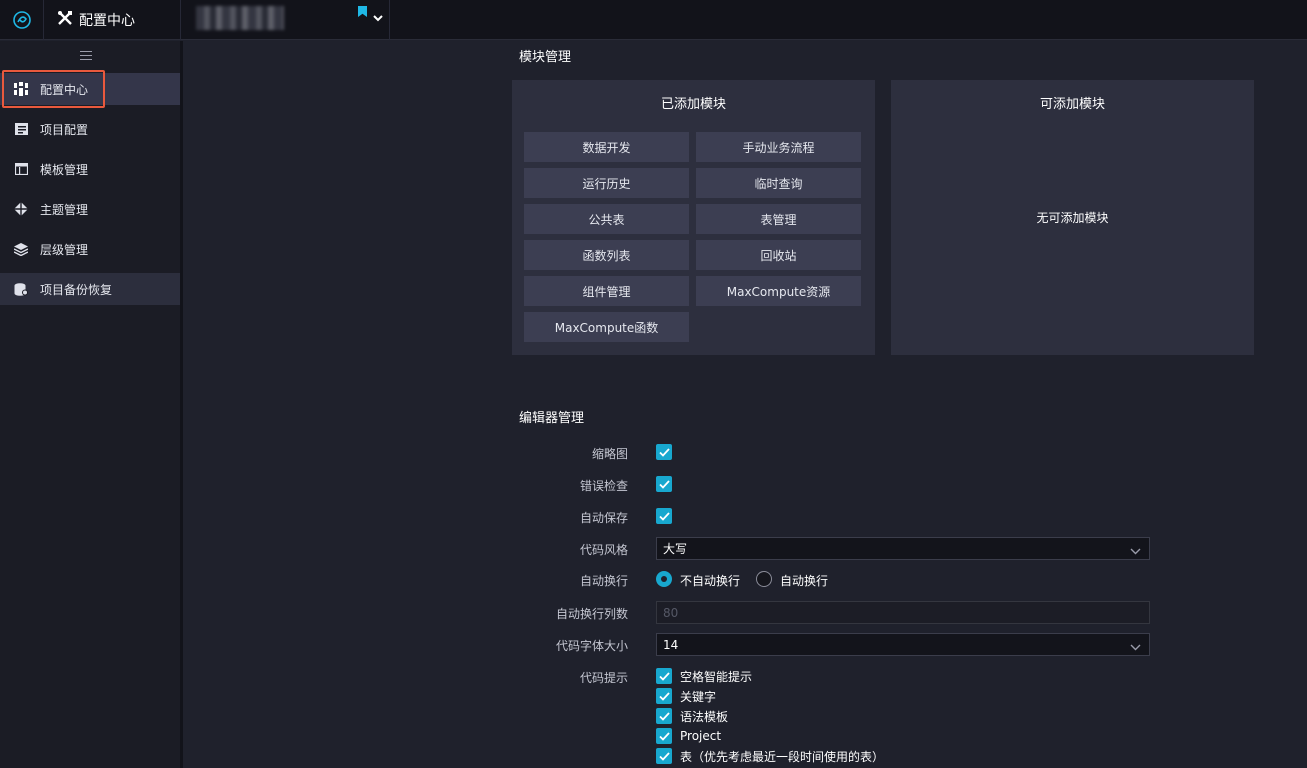  Describe the element at coordinates (903, 548) in the screenshot. I see `code-style-select: 大写` at that location.